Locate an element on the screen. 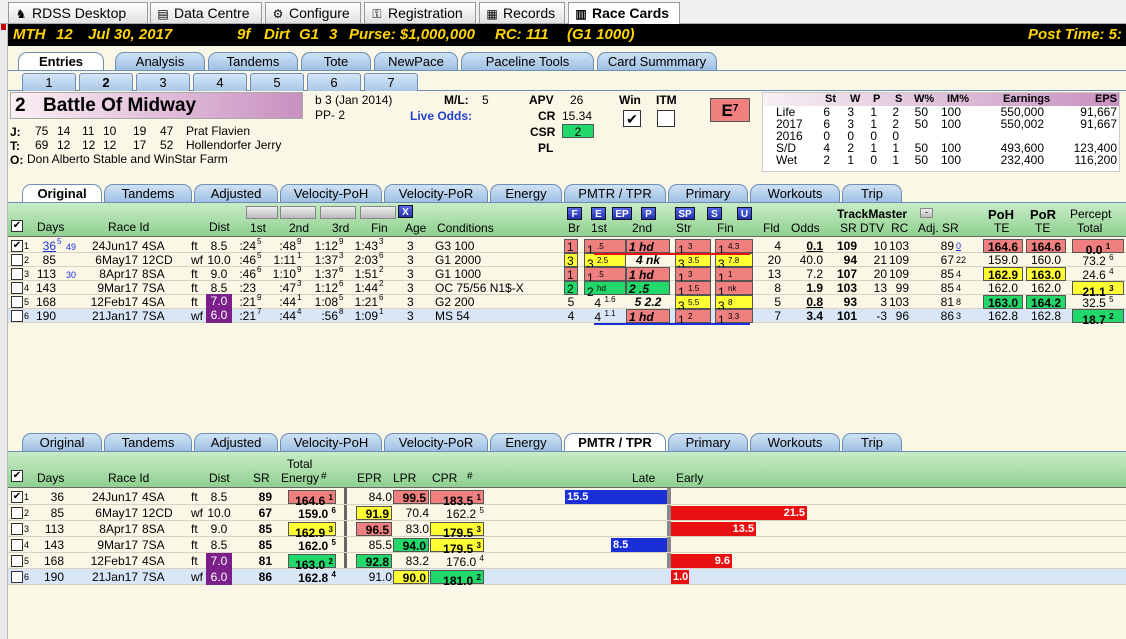 The height and width of the screenshot is (639, 1126). entry-tab-6: 6 is located at coordinates (334, 82).